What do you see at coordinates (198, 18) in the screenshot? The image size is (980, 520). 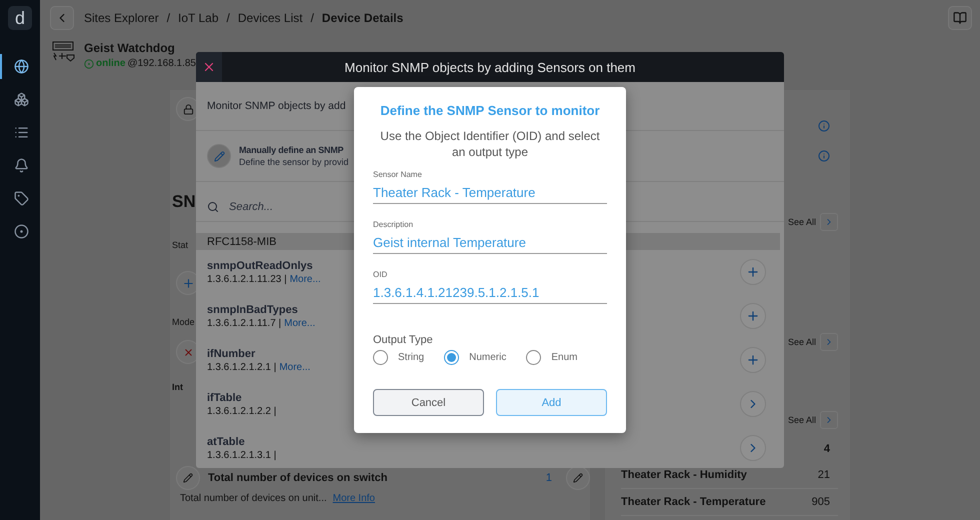 I see `breadcrumb-link: IoT Lab` at bounding box center [198, 18].